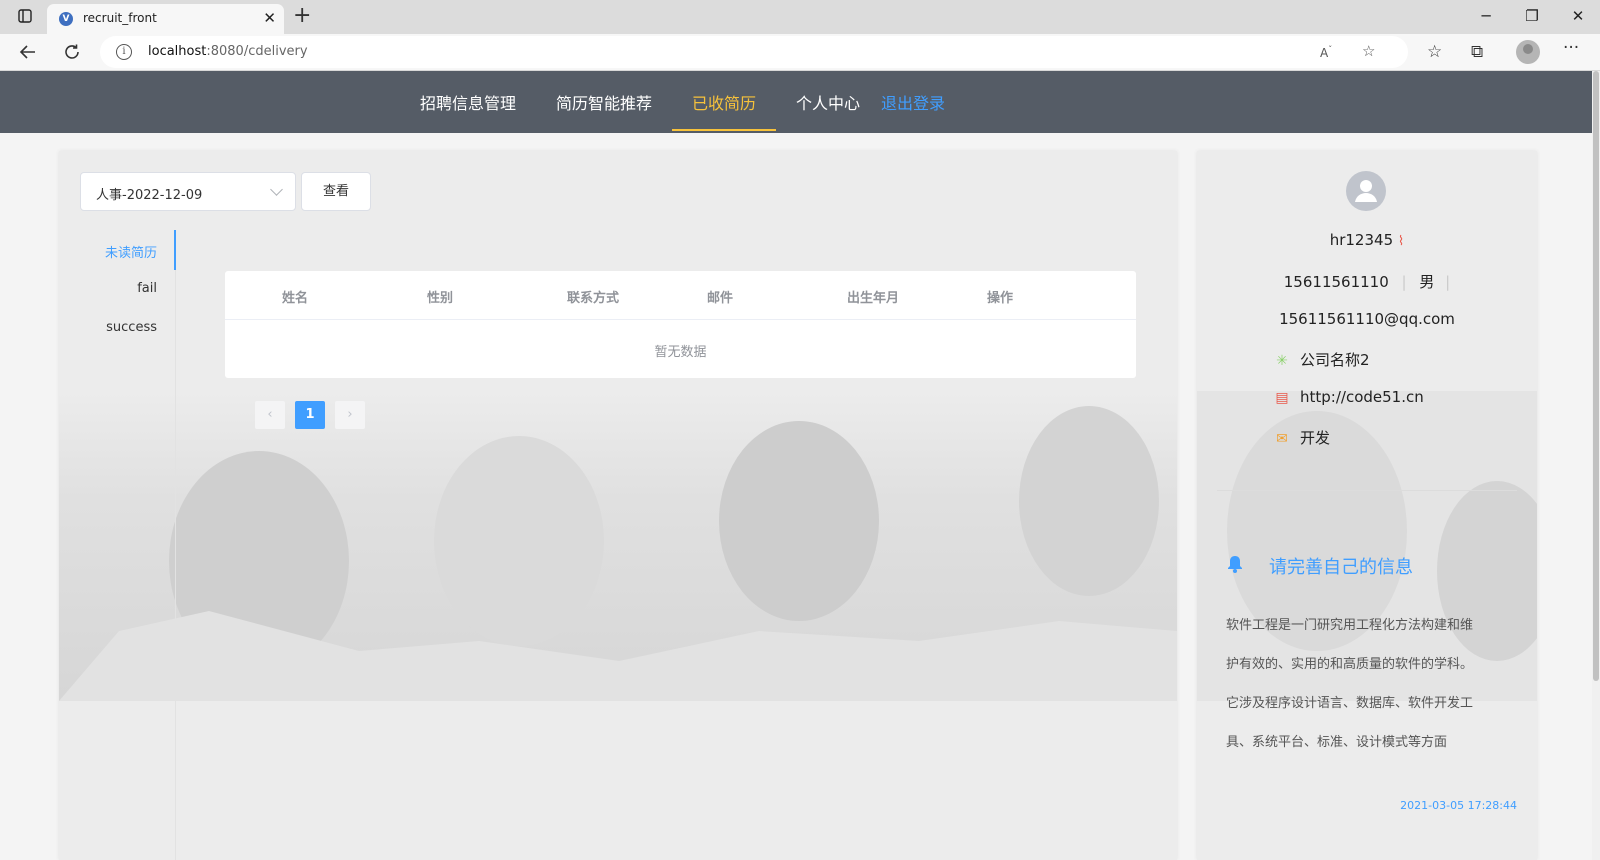 This screenshot has height=860, width=1600. Describe the element at coordinates (1282, 439) in the screenshot. I see `mail-icon: ✉` at that location.